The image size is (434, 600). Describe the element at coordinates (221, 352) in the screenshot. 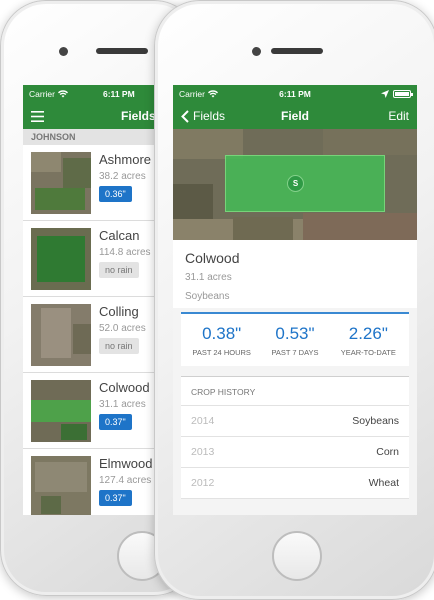

I see `rainfall-label: PAST 24 HOURS` at that location.